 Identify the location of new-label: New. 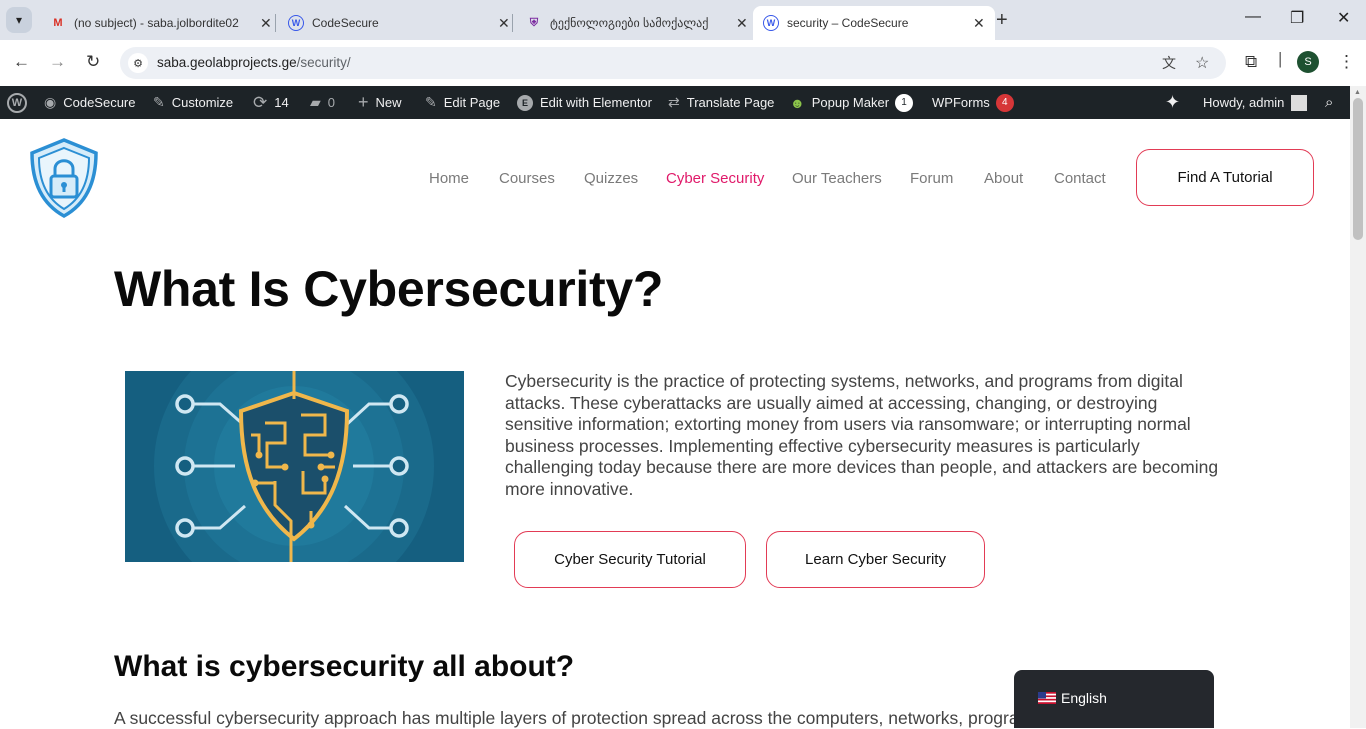
(388, 102).